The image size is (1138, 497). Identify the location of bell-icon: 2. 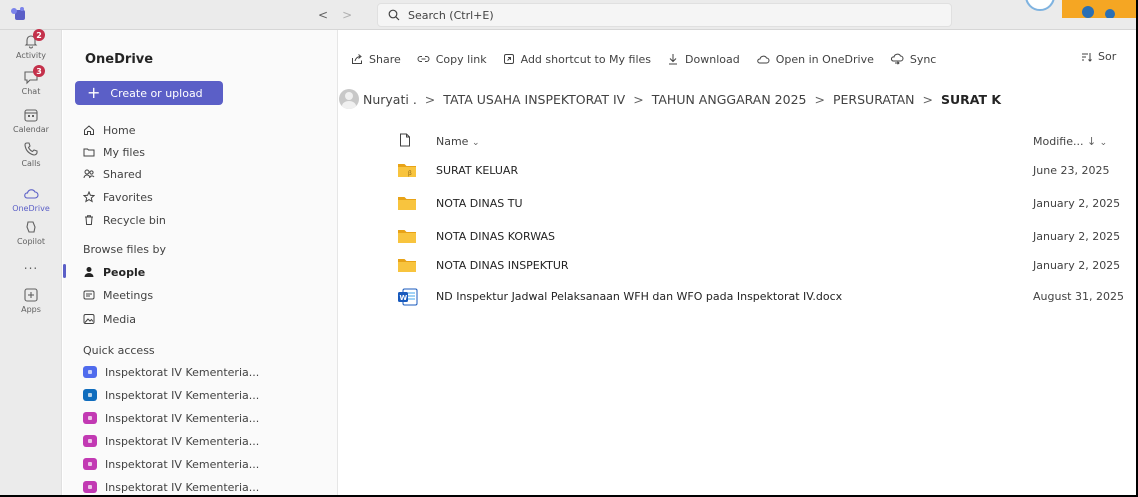
(33, 39).